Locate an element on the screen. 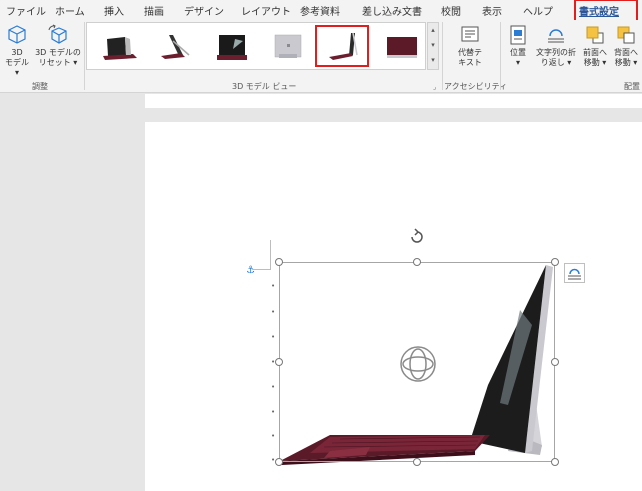 The image size is (642, 491). gallery-more: ▾ is located at coordinates (433, 60).